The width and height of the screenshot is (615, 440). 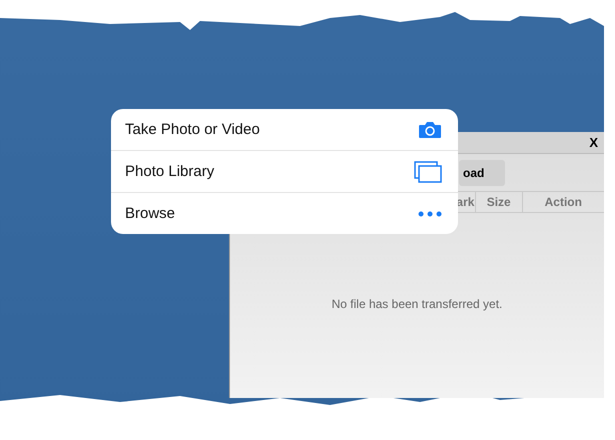 I want to click on menu-item: Browse, so click(x=284, y=213).